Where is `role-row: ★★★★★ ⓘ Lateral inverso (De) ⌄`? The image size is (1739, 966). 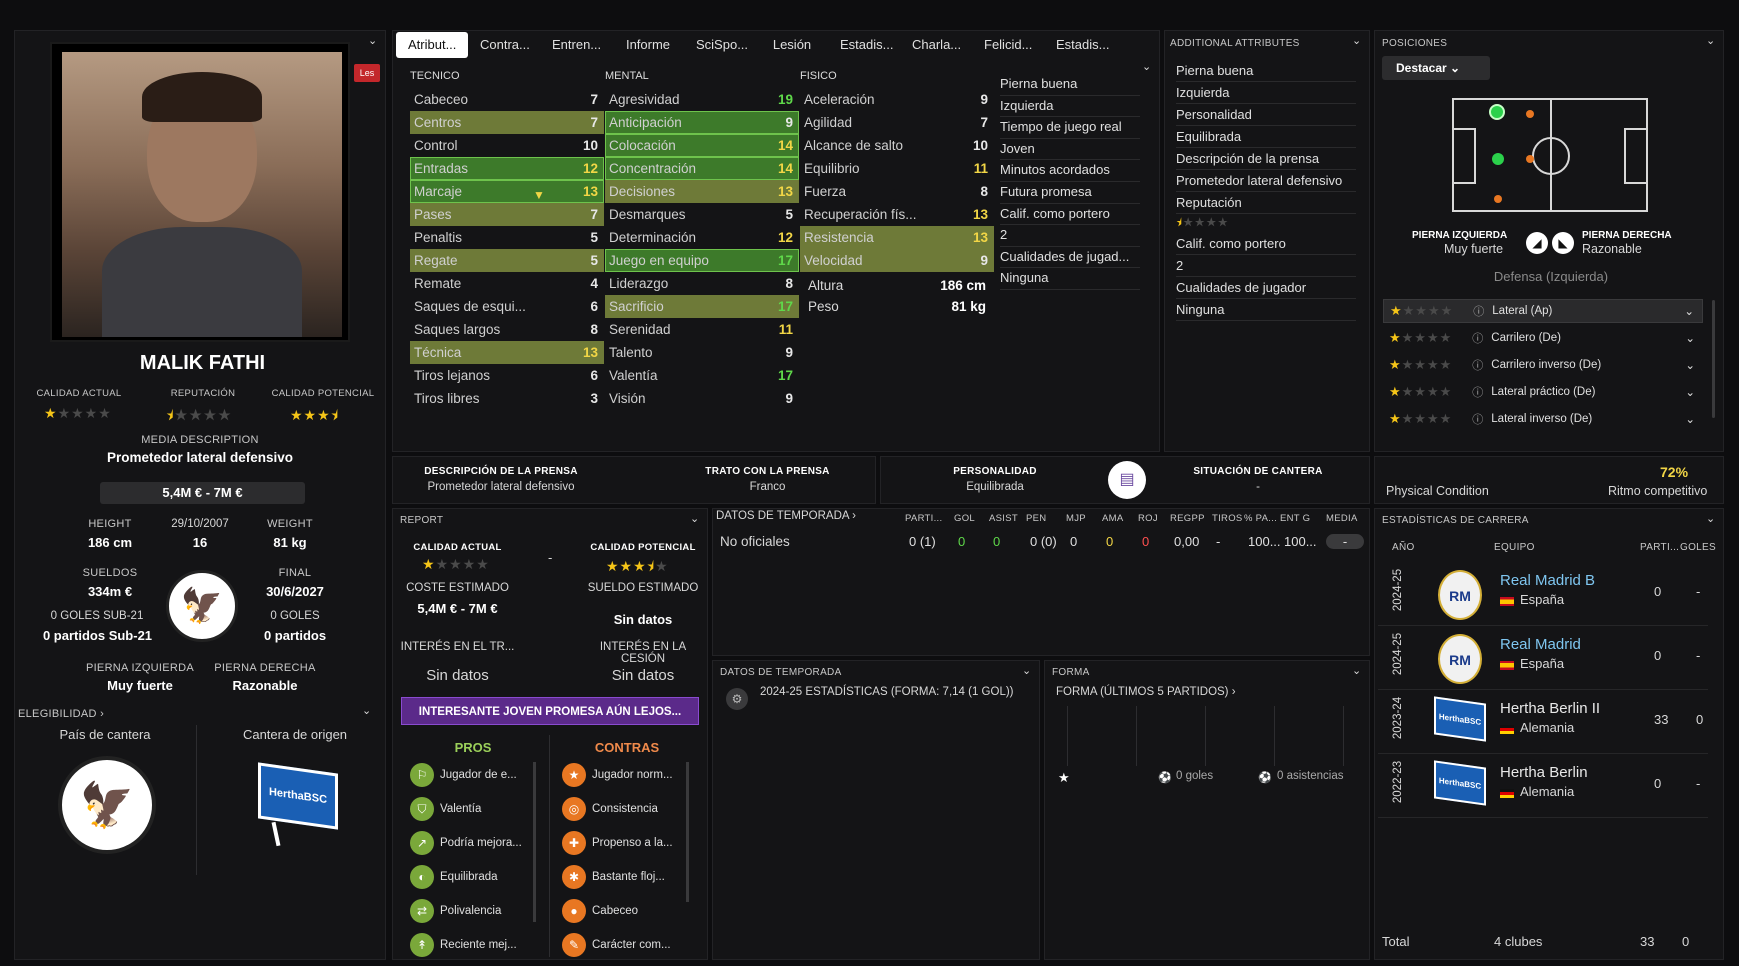
role-row: ★★★★★ ⓘ Lateral inverso (De) ⌄ is located at coordinates (1543, 419).